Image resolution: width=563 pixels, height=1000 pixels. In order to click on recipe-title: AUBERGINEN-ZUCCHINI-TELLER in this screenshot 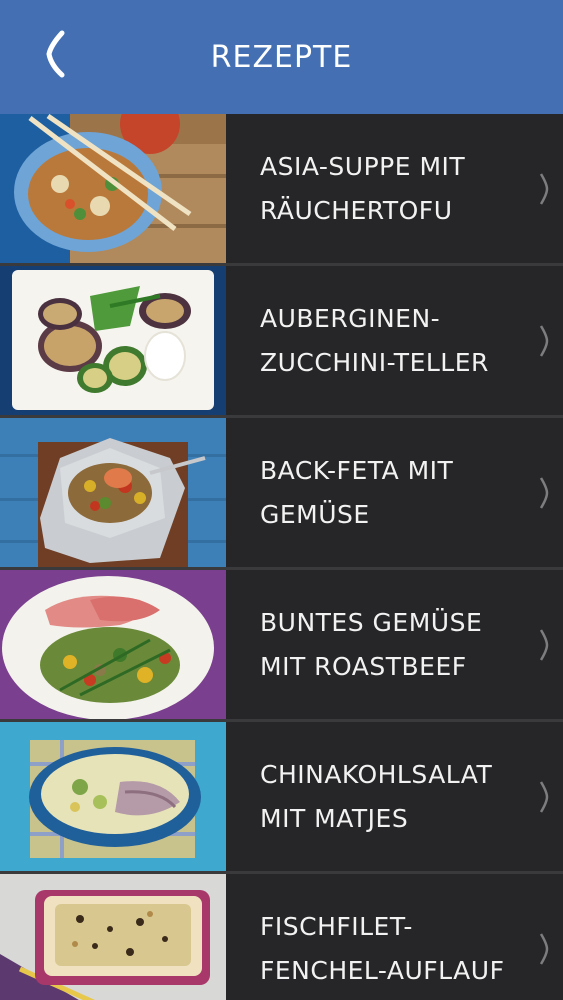, I will do `click(374, 340)`.